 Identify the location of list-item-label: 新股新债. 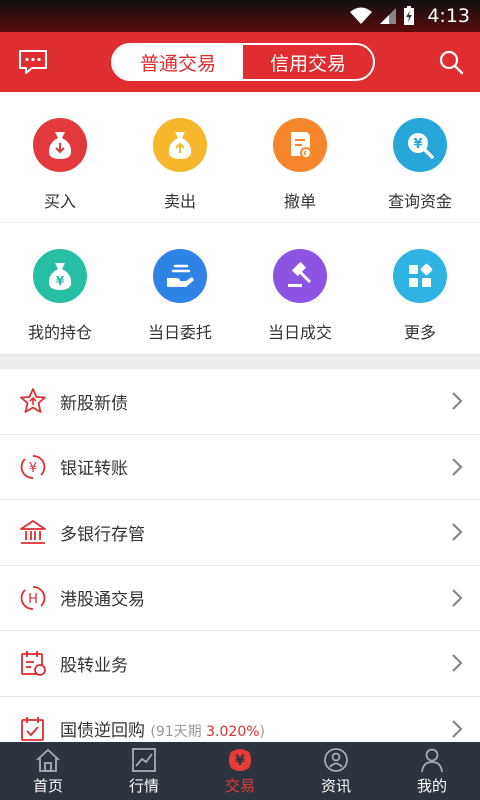
(94, 403).